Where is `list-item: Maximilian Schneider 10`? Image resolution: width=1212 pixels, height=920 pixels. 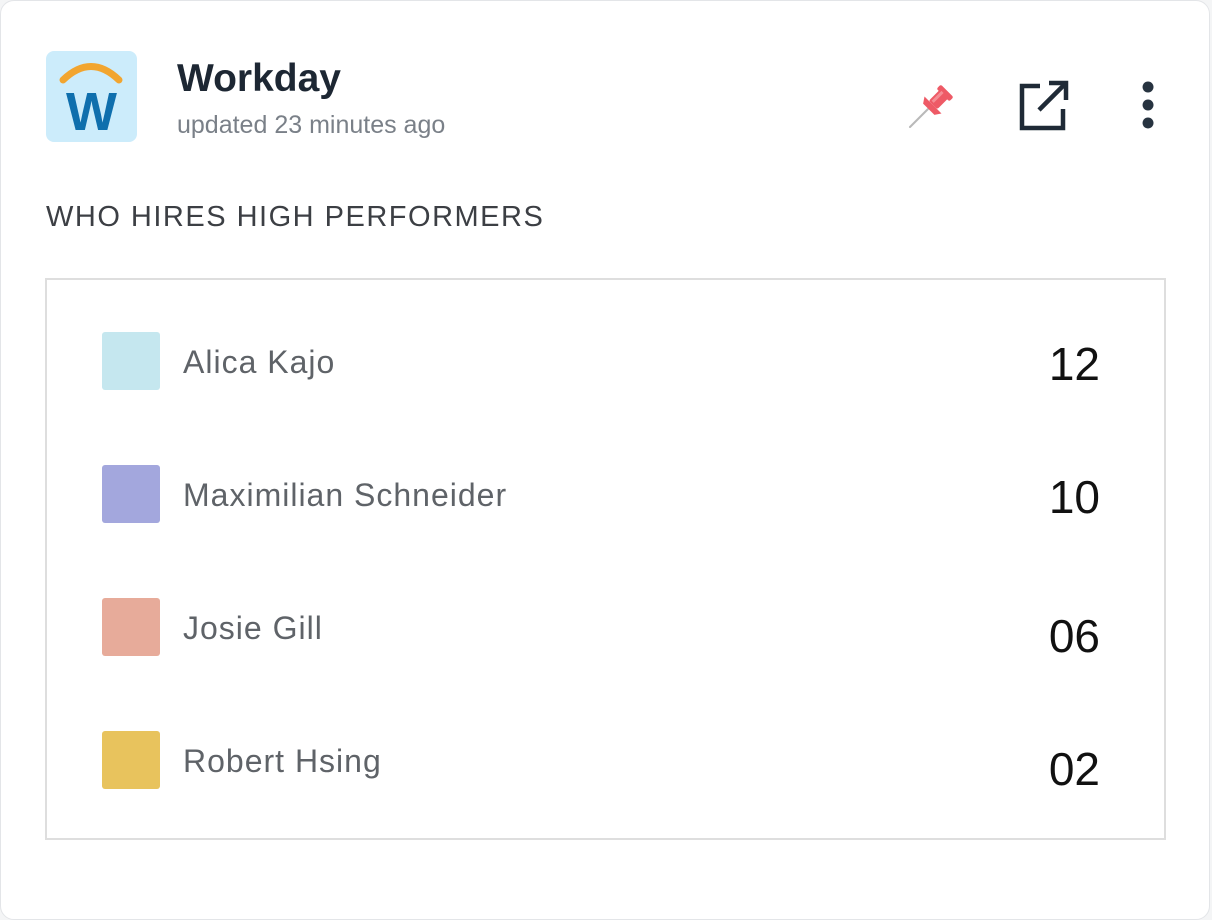 list-item: Maximilian Schneider 10 is located at coordinates (605, 495).